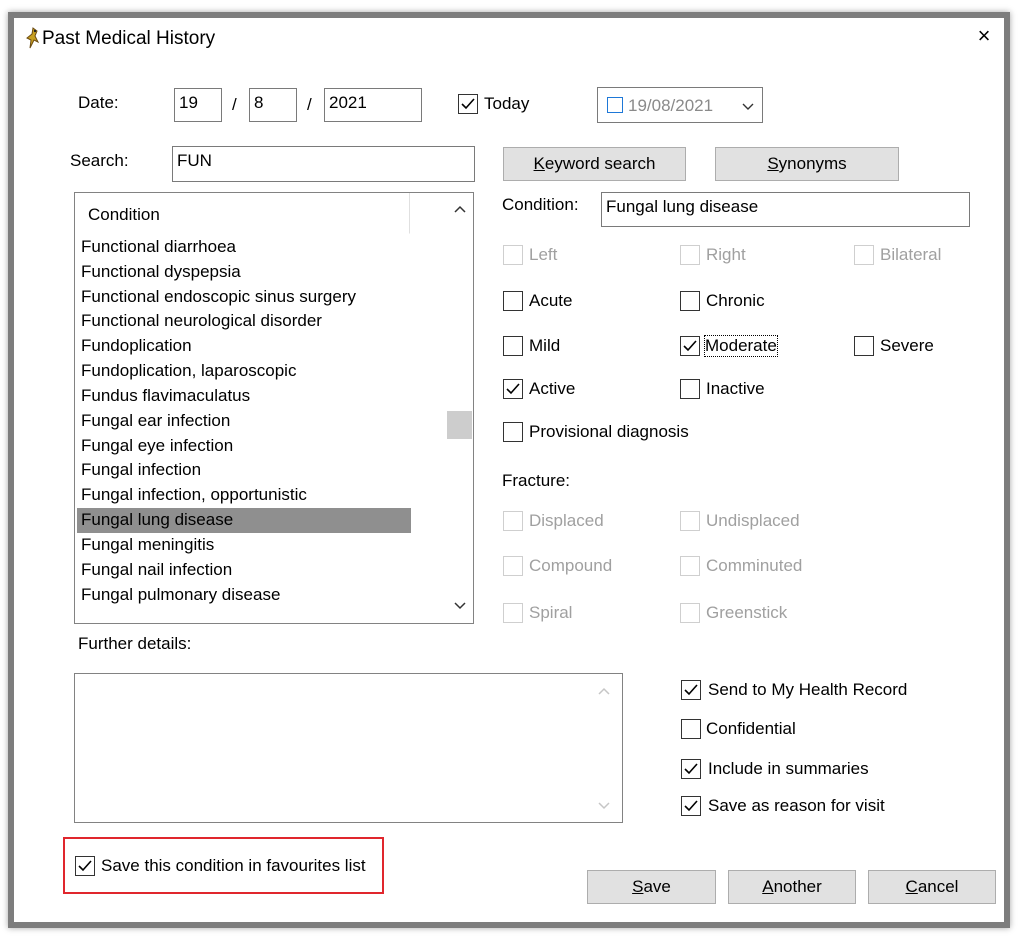 This screenshot has width=1024, height=942. I want to click on severe-label: Severe, so click(907, 345).